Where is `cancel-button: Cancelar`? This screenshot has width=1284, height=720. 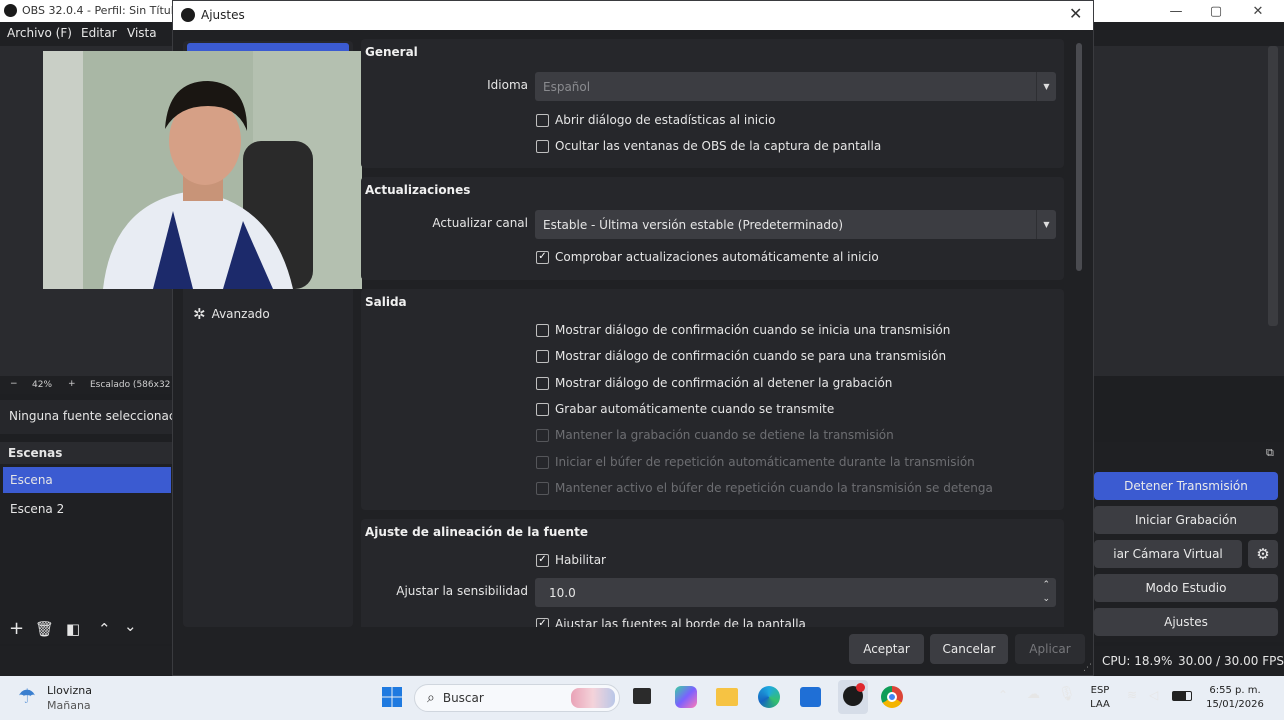
cancel-button: Cancelar is located at coordinates (969, 649).